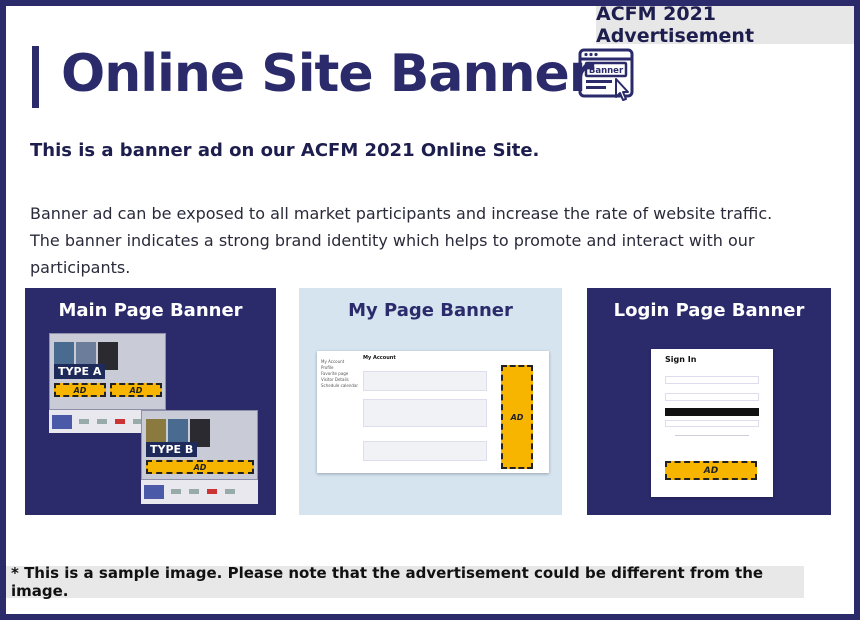  Describe the element at coordinates (711, 470) in the screenshot. I see `login-page-ad: AD` at that location.